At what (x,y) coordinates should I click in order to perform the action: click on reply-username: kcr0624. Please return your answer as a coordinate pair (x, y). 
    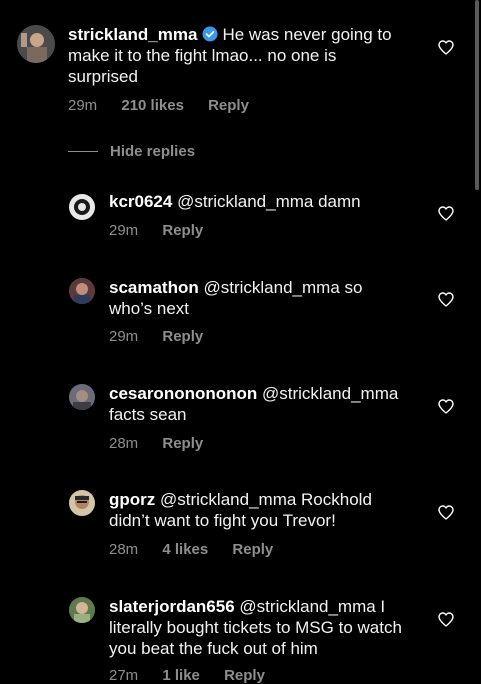
    Looking at the image, I should click on (140, 201).